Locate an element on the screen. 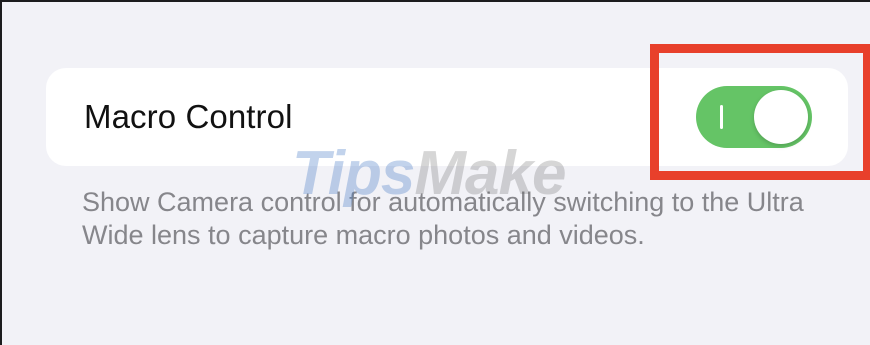  toggle-knob is located at coordinates (781, 117).